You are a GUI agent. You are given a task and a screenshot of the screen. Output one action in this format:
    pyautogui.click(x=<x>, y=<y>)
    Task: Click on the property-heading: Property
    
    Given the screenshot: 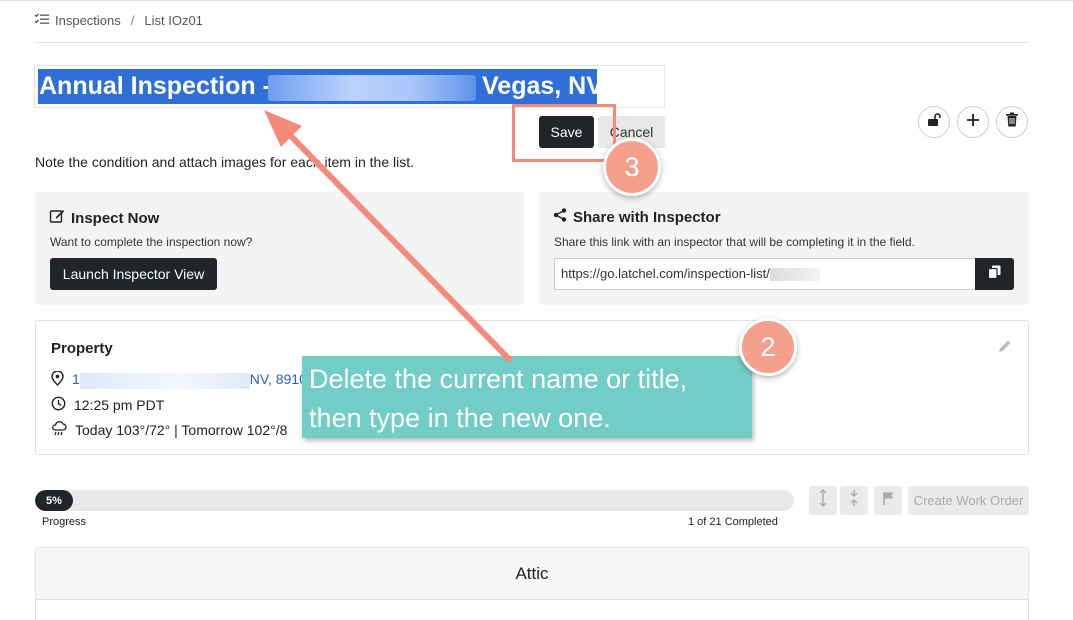 What is the action you would take?
    pyautogui.click(x=82, y=348)
    